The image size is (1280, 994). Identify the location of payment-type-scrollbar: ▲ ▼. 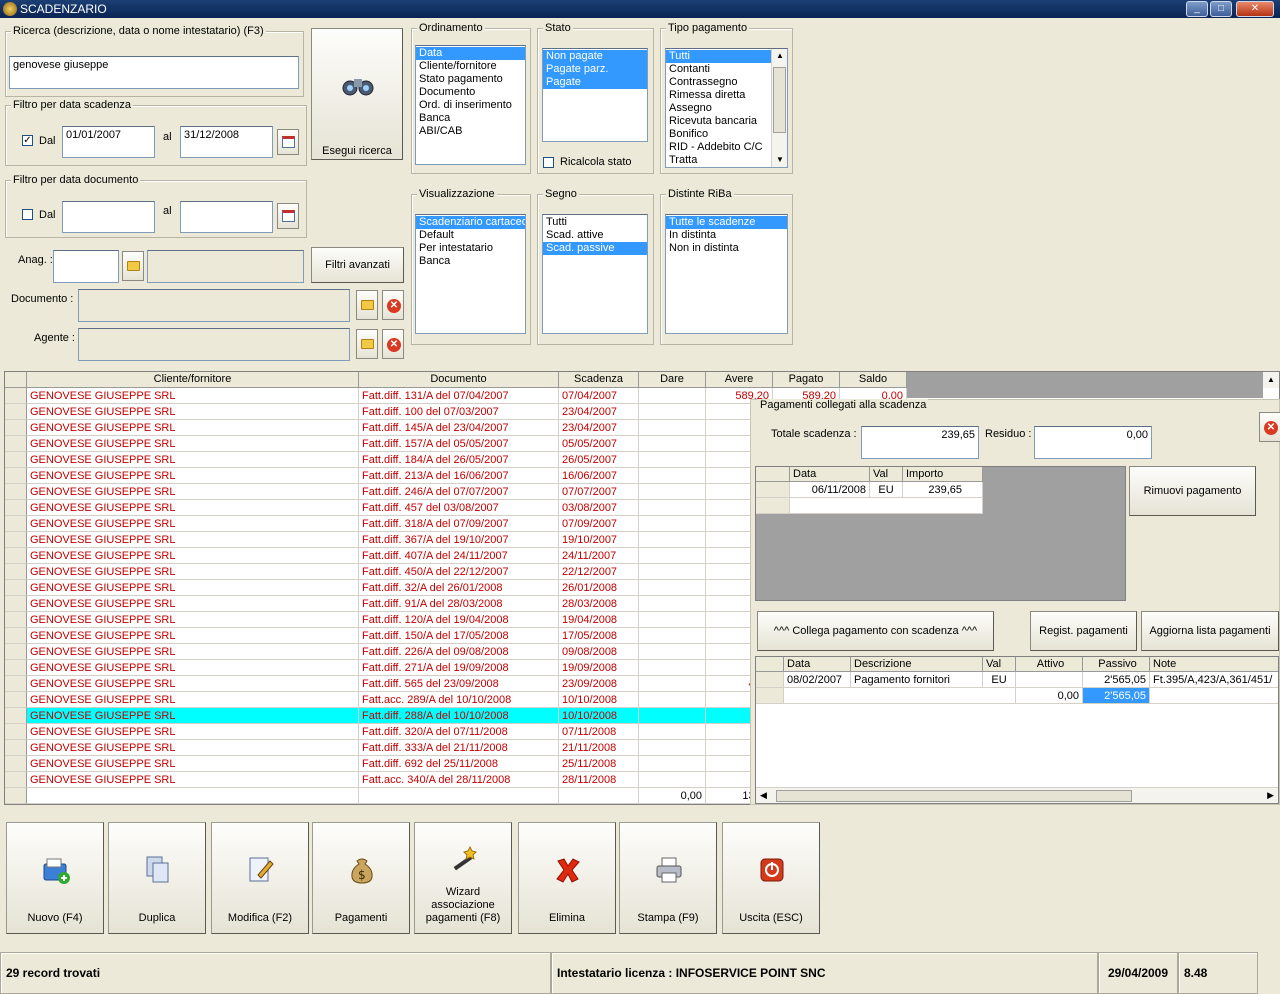
(779, 108).